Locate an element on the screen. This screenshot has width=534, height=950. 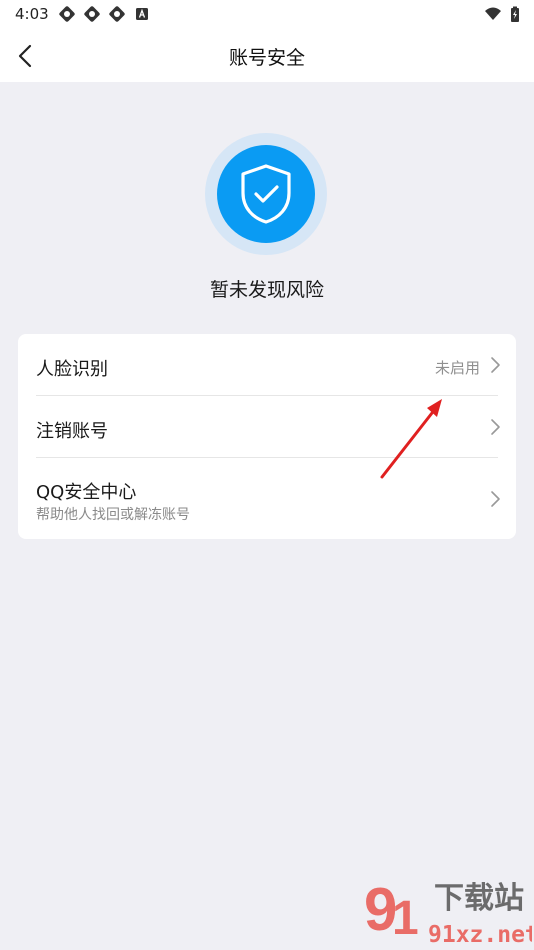
status-time: 4:03 is located at coordinates (32, 14).